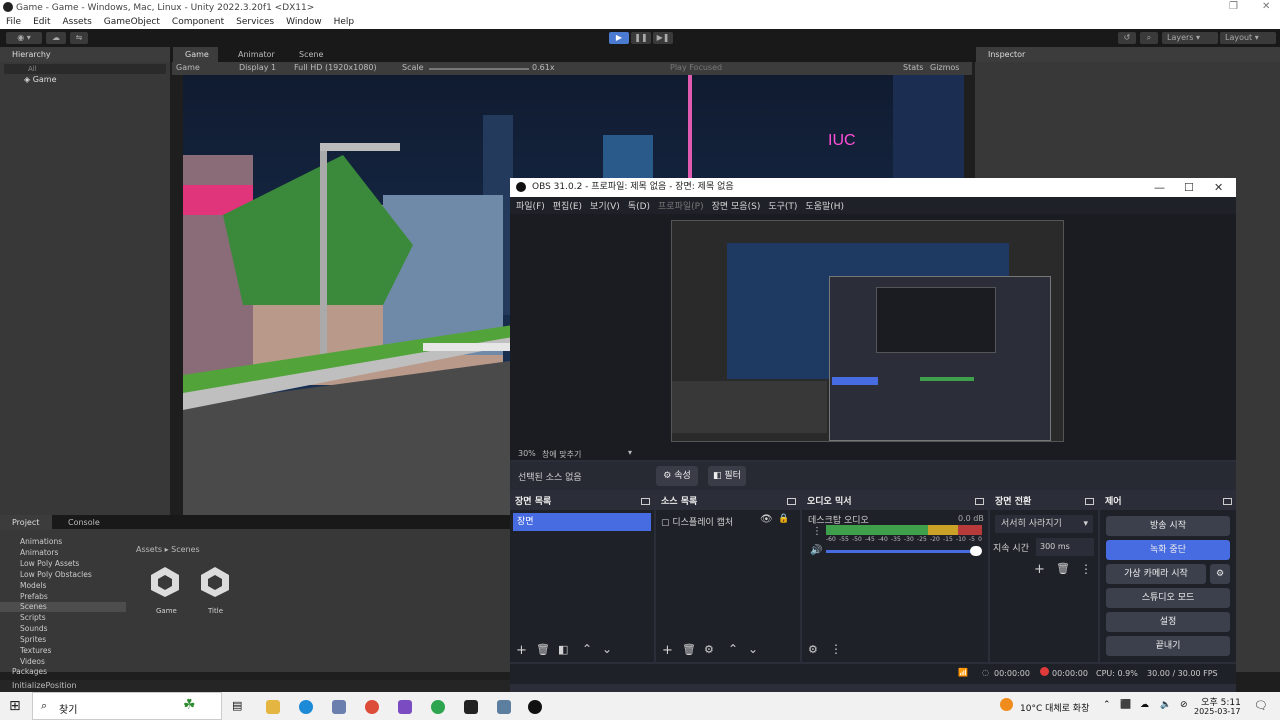 Image resolution: width=1280 pixels, height=720 pixels. What do you see at coordinates (149, 549) in the screenshot?
I see `breadcrumb-assets: Assets` at bounding box center [149, 549].